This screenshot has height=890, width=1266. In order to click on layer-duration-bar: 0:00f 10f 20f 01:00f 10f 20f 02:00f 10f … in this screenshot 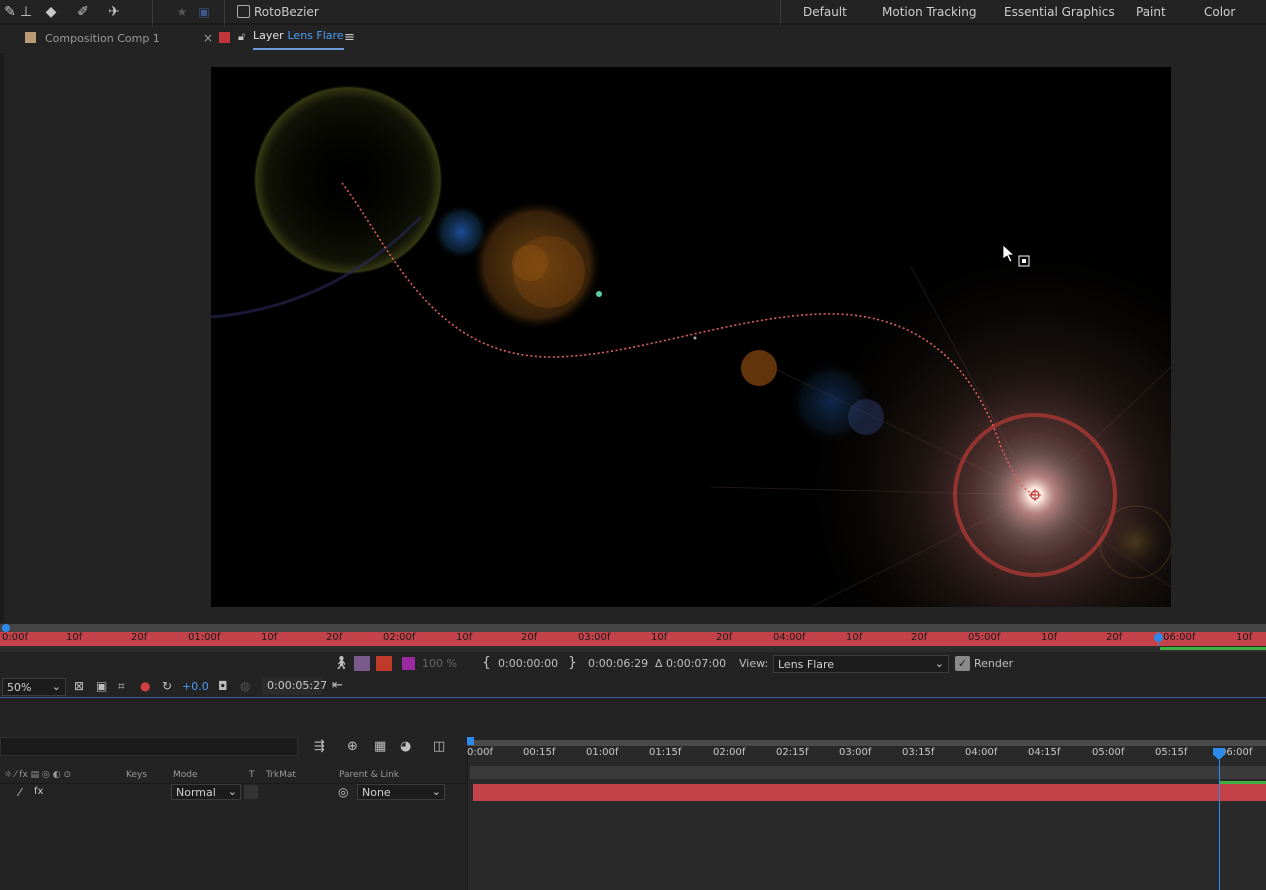, I will do `click(633, 639)`.